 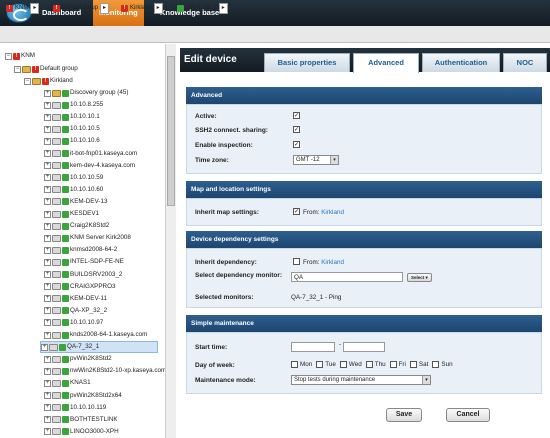 What do you see at coordinates (171, 131) in the screenshot?
I see `scrollbar-thumb` at bounding box center [171, 131].